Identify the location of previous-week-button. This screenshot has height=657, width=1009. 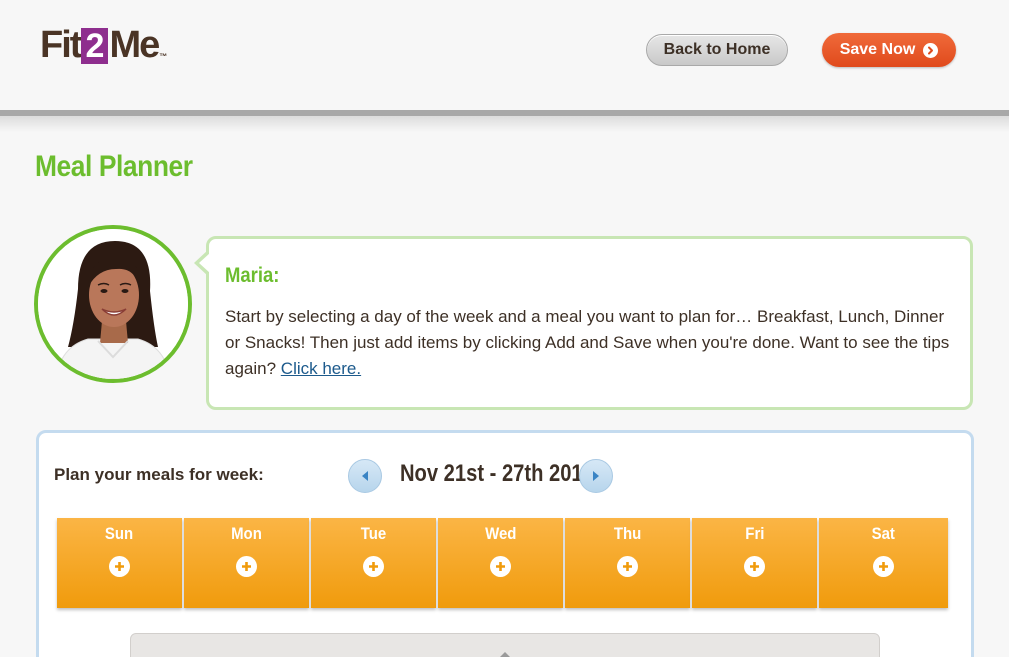
(365, 476).